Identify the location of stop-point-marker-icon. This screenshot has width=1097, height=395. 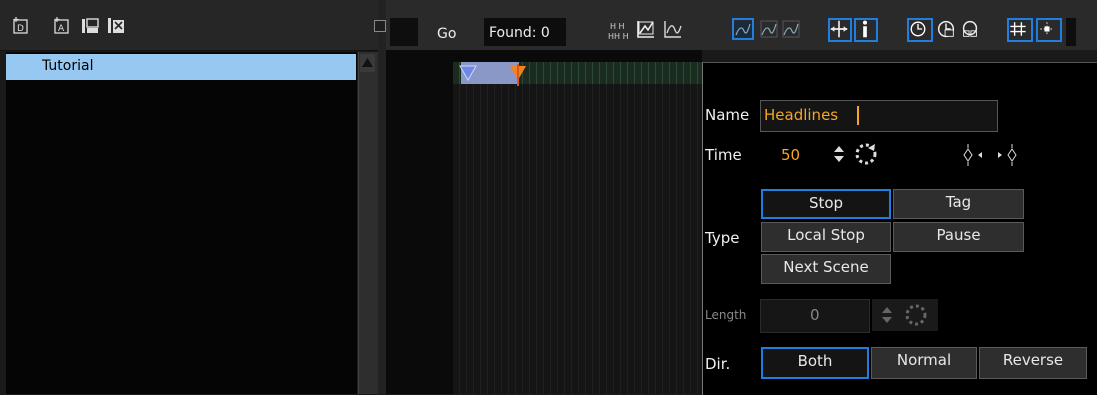
(518, 78).